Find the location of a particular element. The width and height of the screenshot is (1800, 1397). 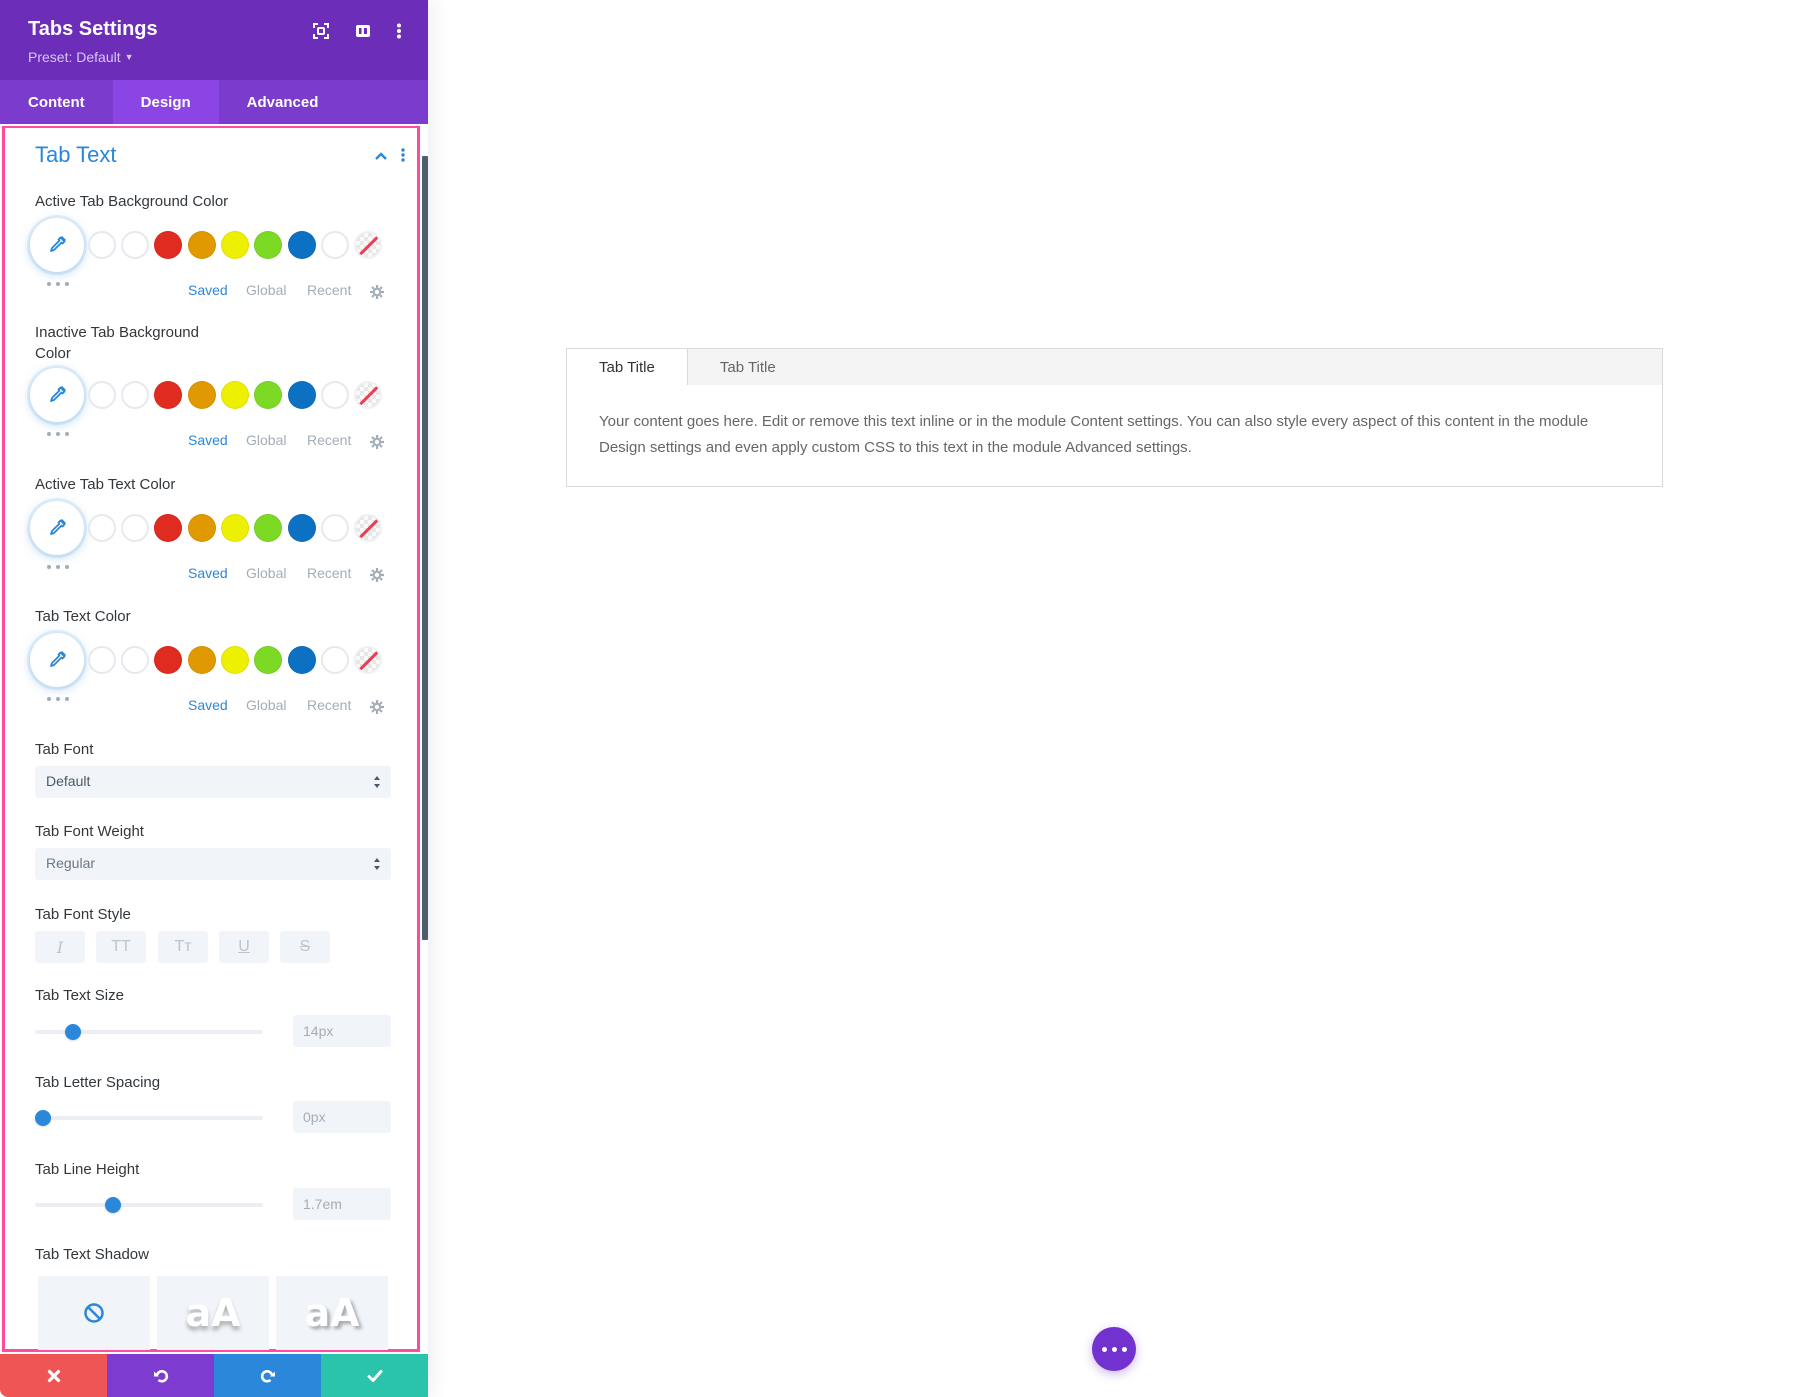

underline-button: U is located at coordinates (244, 947).